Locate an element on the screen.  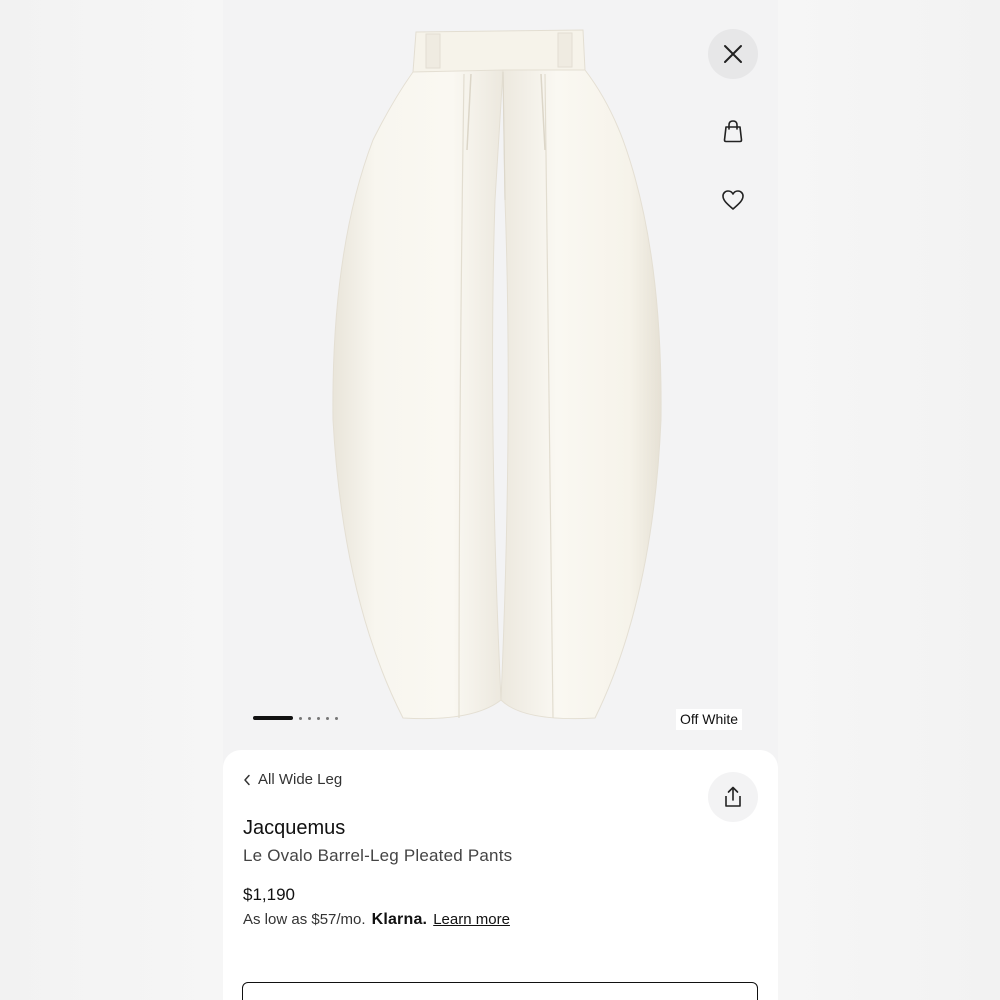
product-price: $1,190 is located at coordinates (269, 894).